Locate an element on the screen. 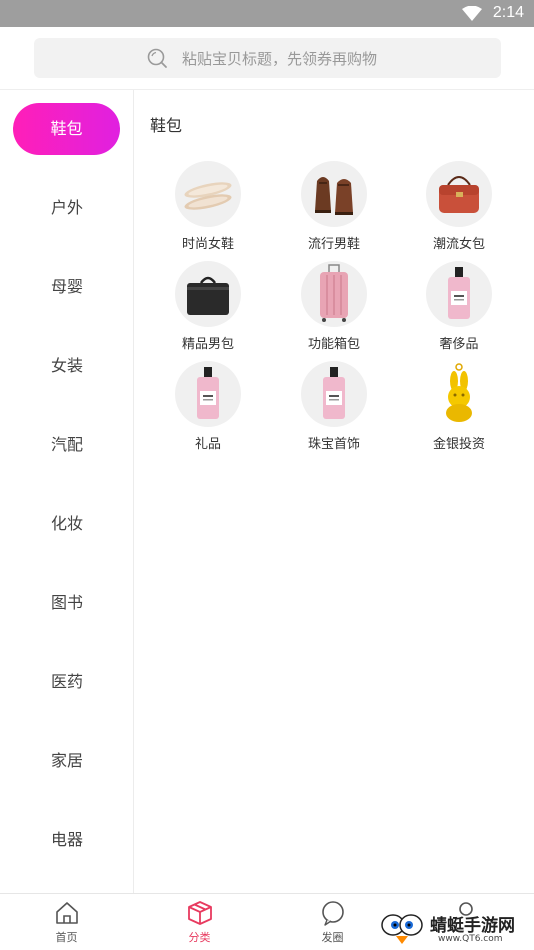 The image size is (534, 950). search-placeholder: 粘贴宝贝标题，先领券再购物 is located at coordinates (280, 59).